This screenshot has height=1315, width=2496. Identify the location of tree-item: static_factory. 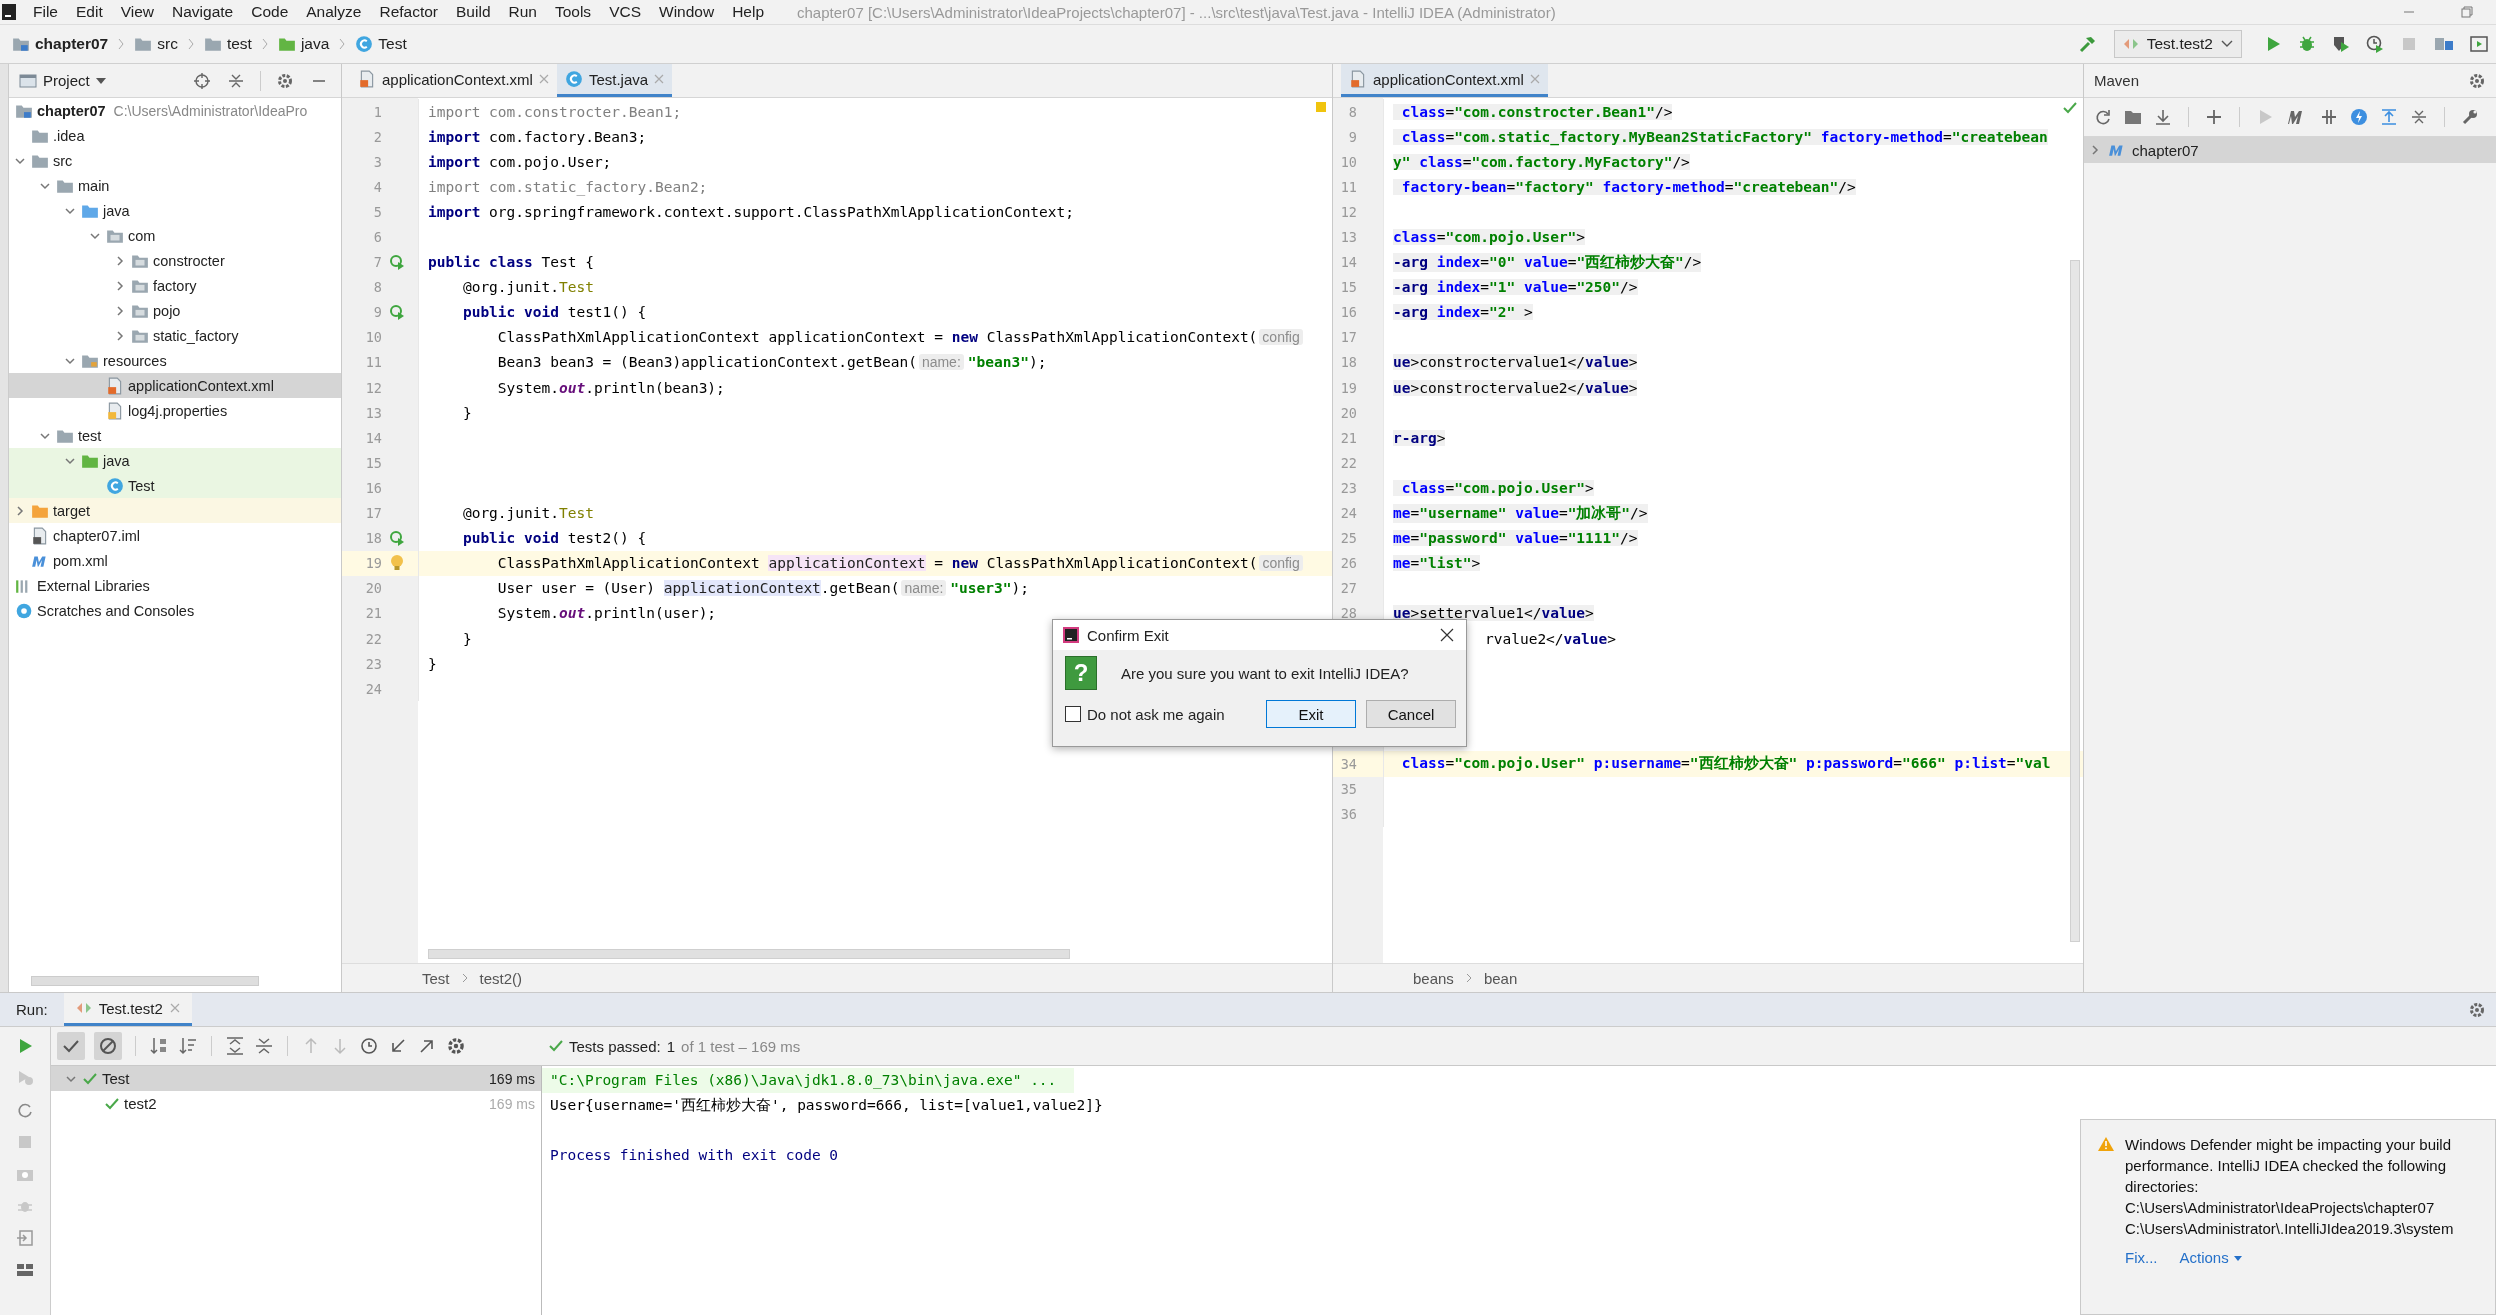
(175, 335).